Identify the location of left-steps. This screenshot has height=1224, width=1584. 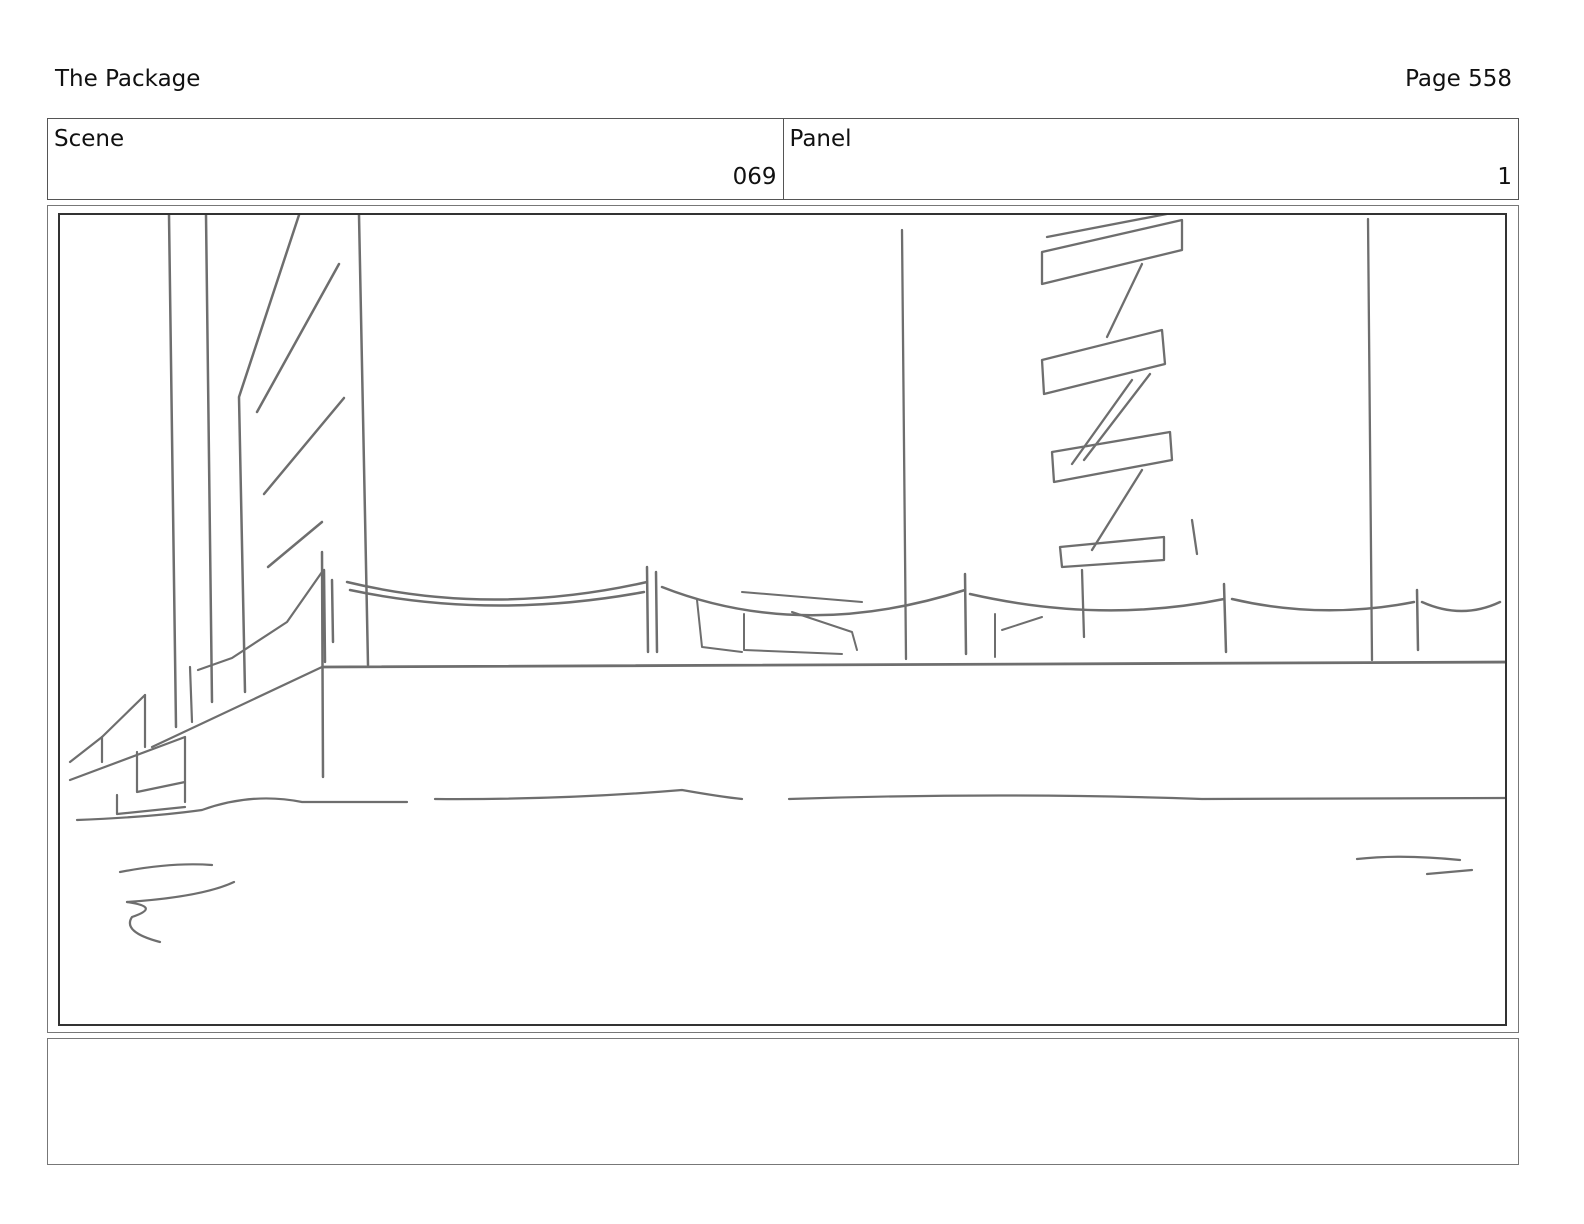
(196, 693).